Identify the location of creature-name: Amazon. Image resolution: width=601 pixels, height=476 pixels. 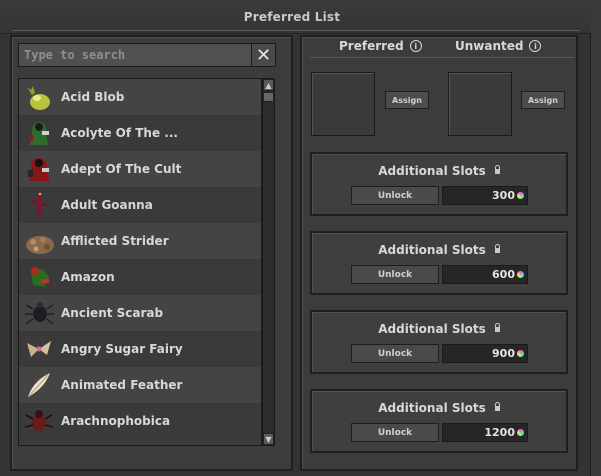
(88, 277).